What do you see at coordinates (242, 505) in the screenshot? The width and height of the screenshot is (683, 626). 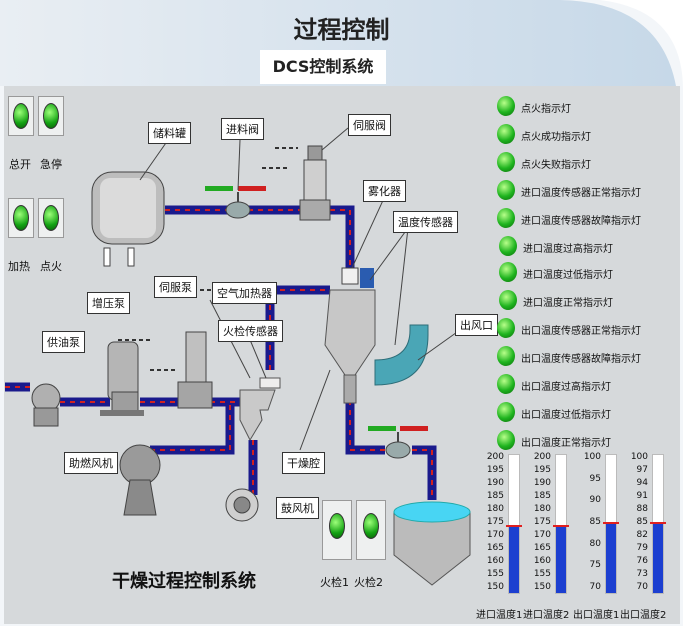 I see `blower-shape` at bounding box center [242, 505].